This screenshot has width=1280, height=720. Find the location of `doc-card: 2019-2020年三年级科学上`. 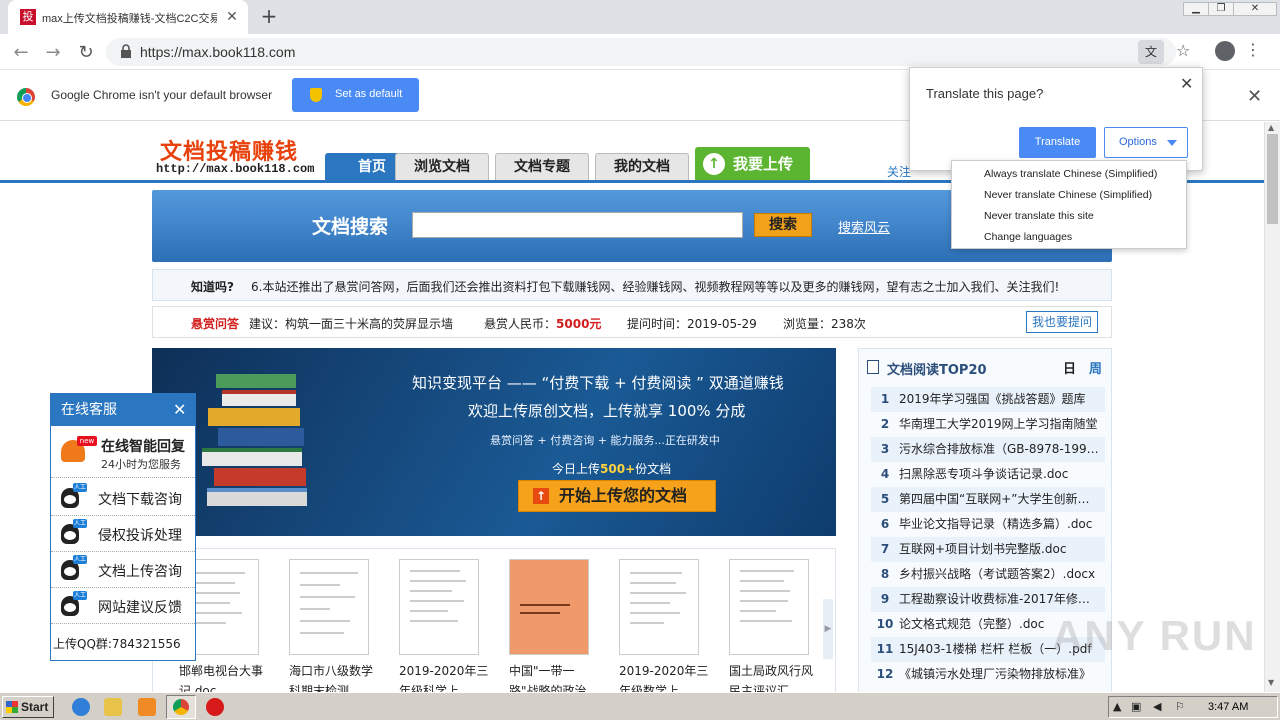

doc-card: 2019-2020年三年级科学上 is located at coordinates (443, 625).